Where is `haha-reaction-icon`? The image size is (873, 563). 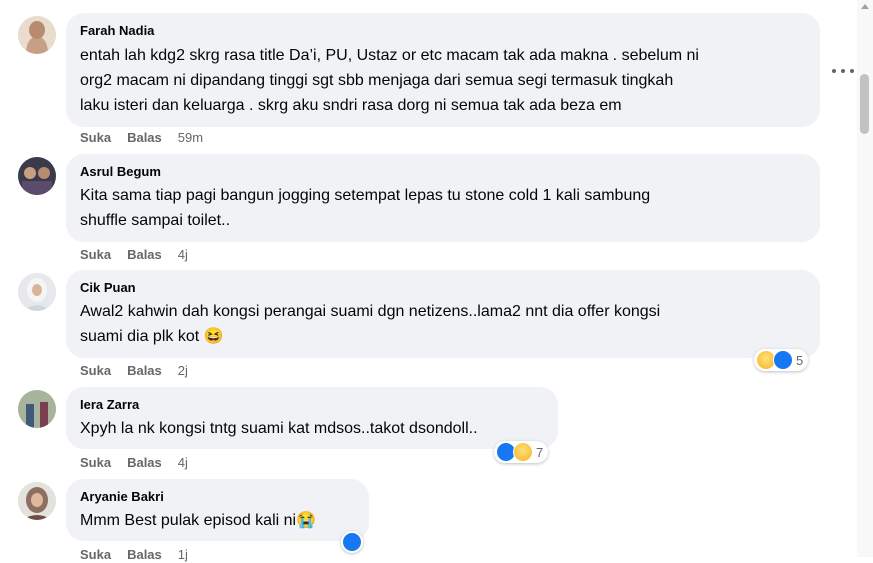
haha-reaction-icon is located at coordinates (523, 452).